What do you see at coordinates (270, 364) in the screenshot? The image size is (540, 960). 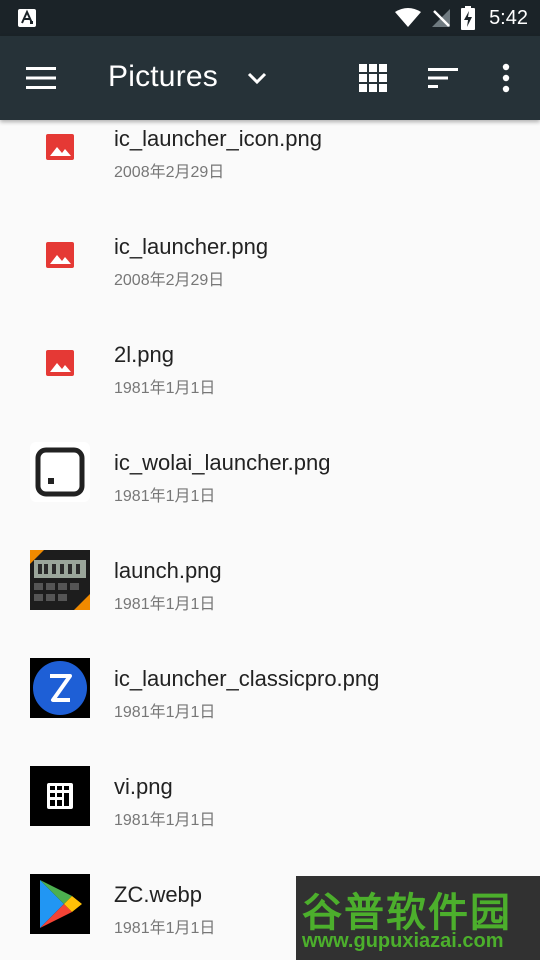 I see `file-row: 2l.png 1981年1月1日` at bounding box center [270, 364].